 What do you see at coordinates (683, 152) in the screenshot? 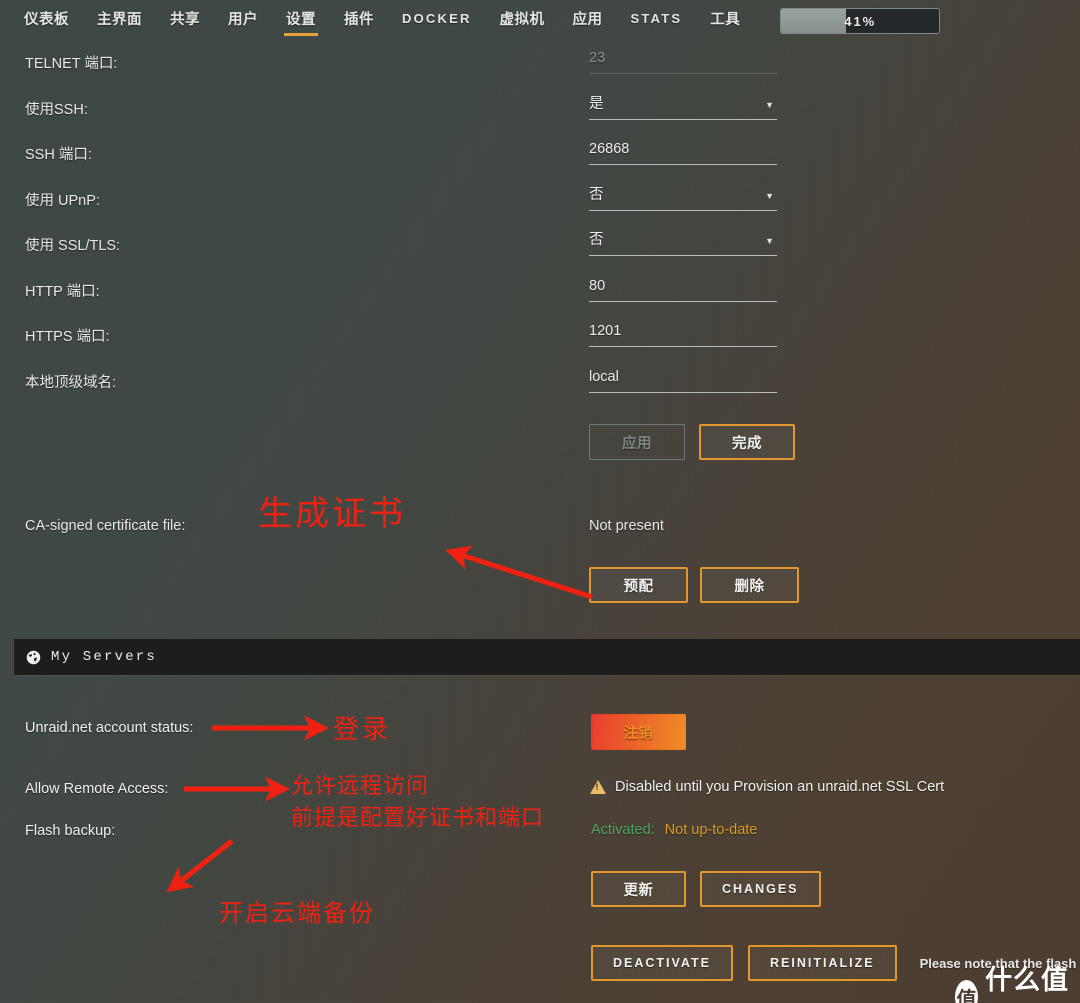
I see `settings-input: 26868` at bounding box center [683, 152].